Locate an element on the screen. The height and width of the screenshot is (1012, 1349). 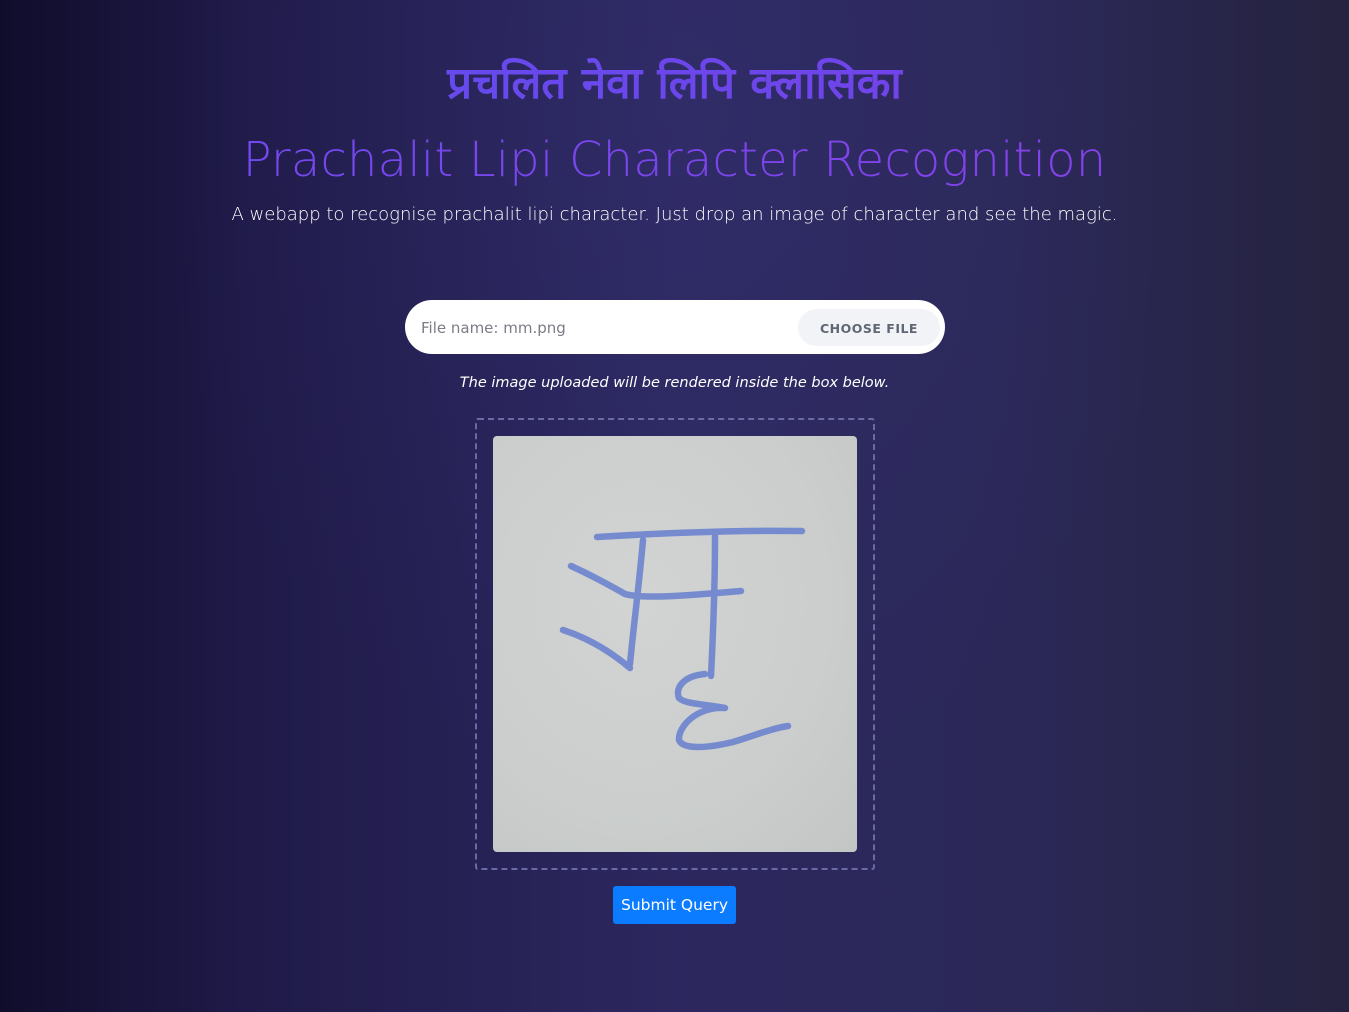
submit-query-button: Submit Query is located at coordinates (674, 905).